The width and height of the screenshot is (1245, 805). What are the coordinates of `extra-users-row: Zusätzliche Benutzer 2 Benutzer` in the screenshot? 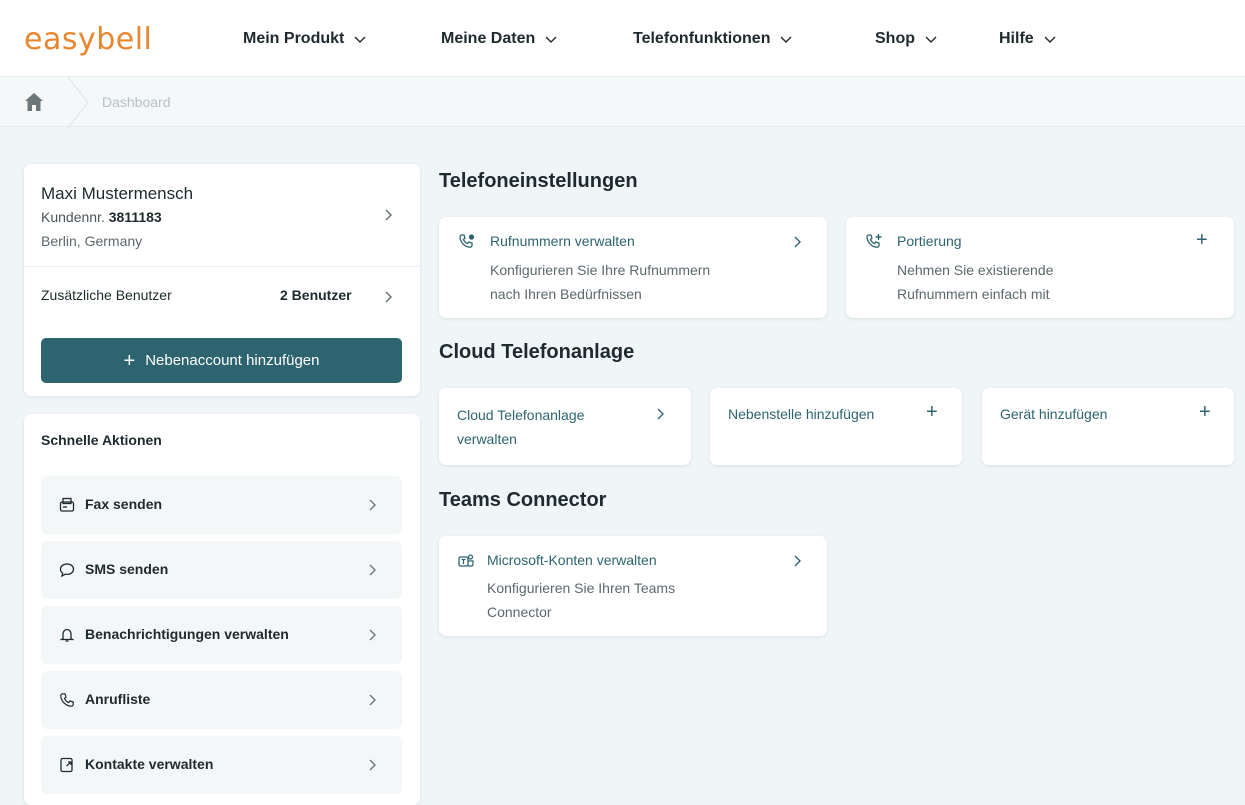 It's located at (222, 296).